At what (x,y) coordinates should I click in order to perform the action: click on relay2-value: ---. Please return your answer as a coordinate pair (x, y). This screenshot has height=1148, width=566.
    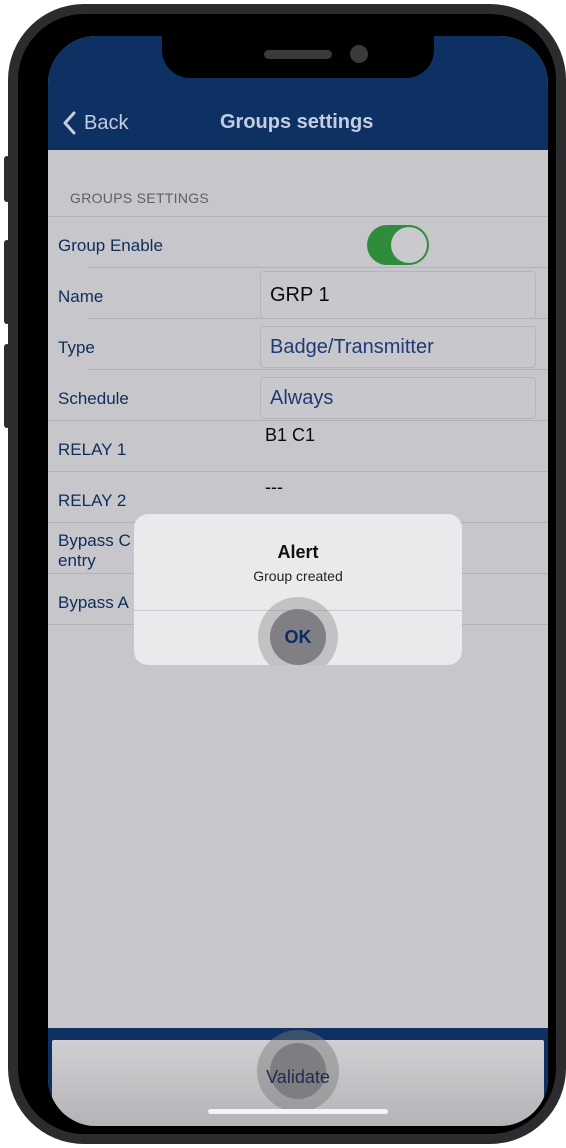
    Looking at the image, I should click on (274, 487).